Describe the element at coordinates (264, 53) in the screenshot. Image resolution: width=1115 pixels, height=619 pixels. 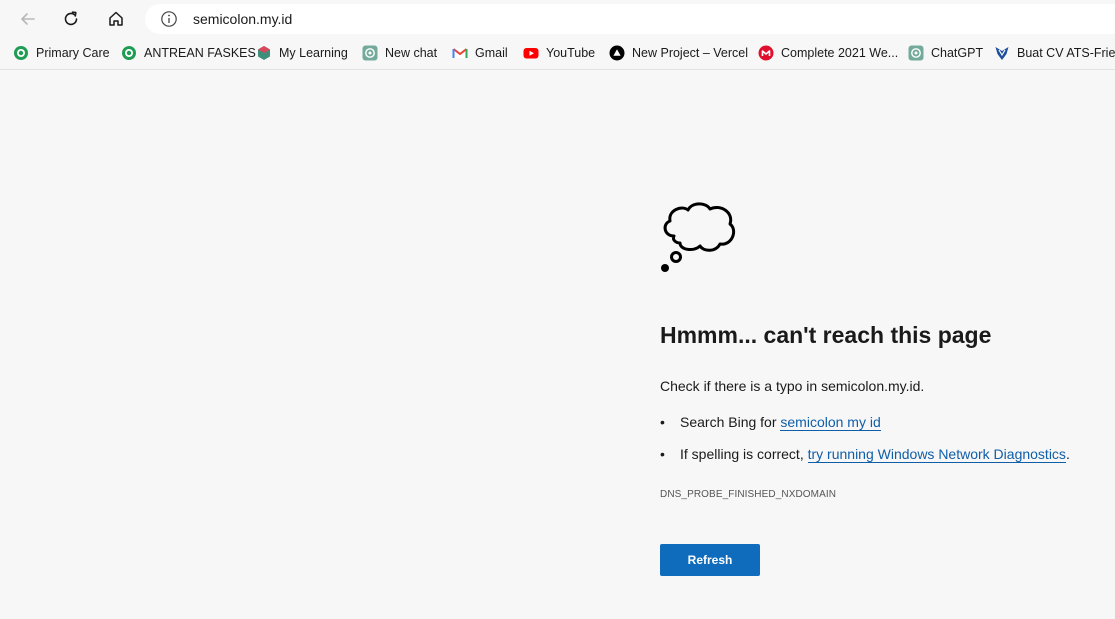
I see `codecademy-icon` at that location.